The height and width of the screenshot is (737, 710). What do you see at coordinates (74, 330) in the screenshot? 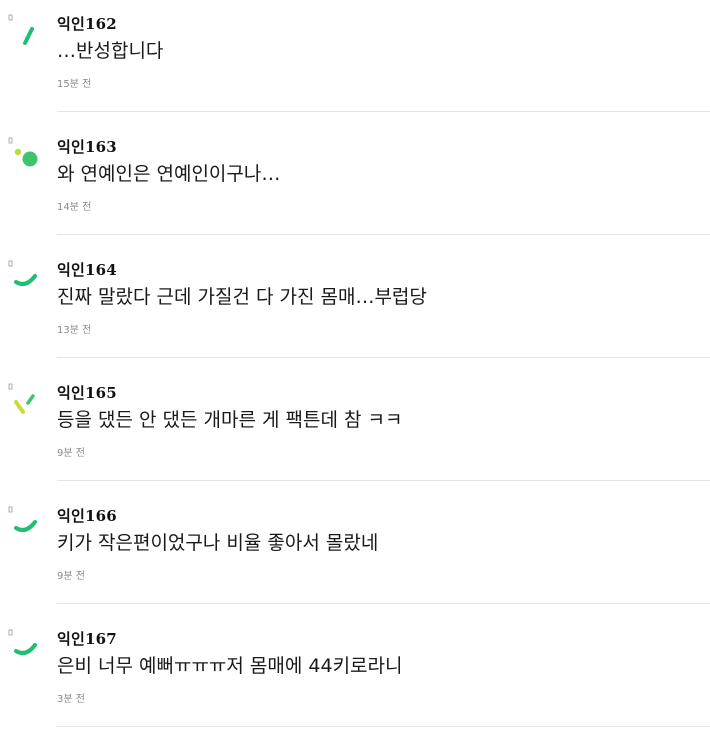
I see `comment-time: 13분 전` at bounding box center [74, 330].